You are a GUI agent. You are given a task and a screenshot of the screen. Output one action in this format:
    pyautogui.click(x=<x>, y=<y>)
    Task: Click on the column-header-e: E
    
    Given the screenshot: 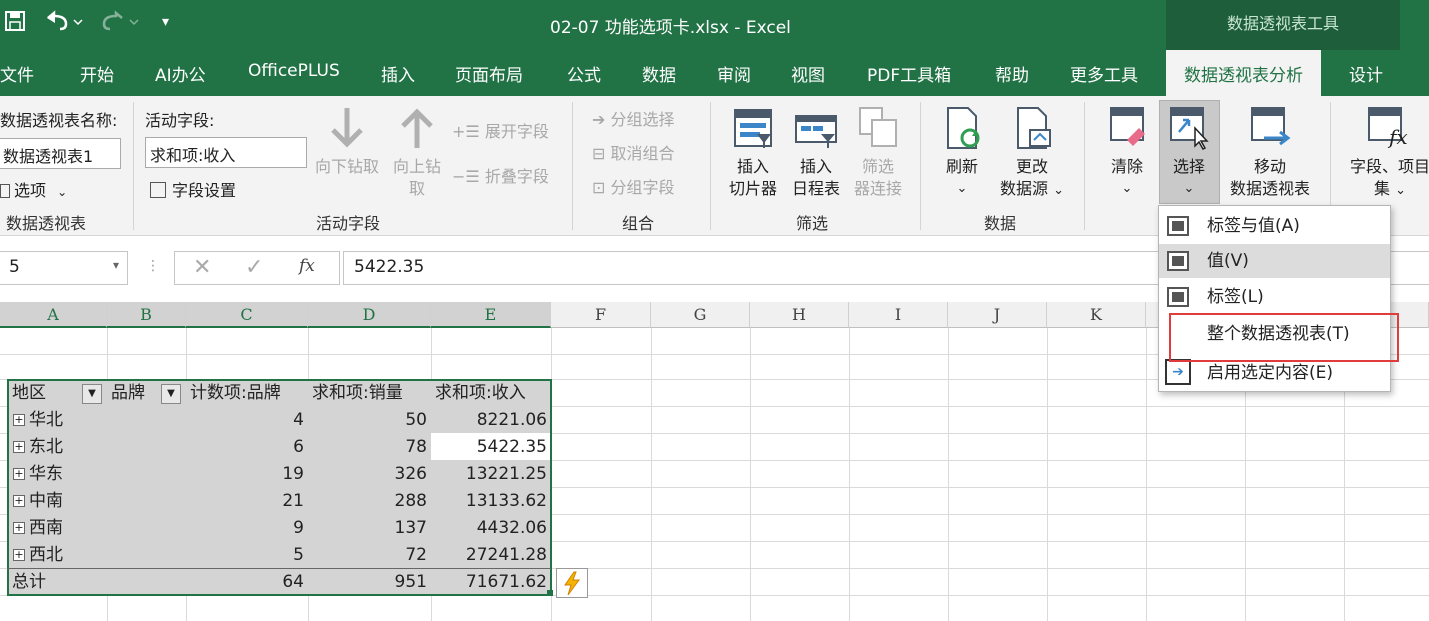 What is the action you would take?
    pyautogui.click(x=491, y=315)
    